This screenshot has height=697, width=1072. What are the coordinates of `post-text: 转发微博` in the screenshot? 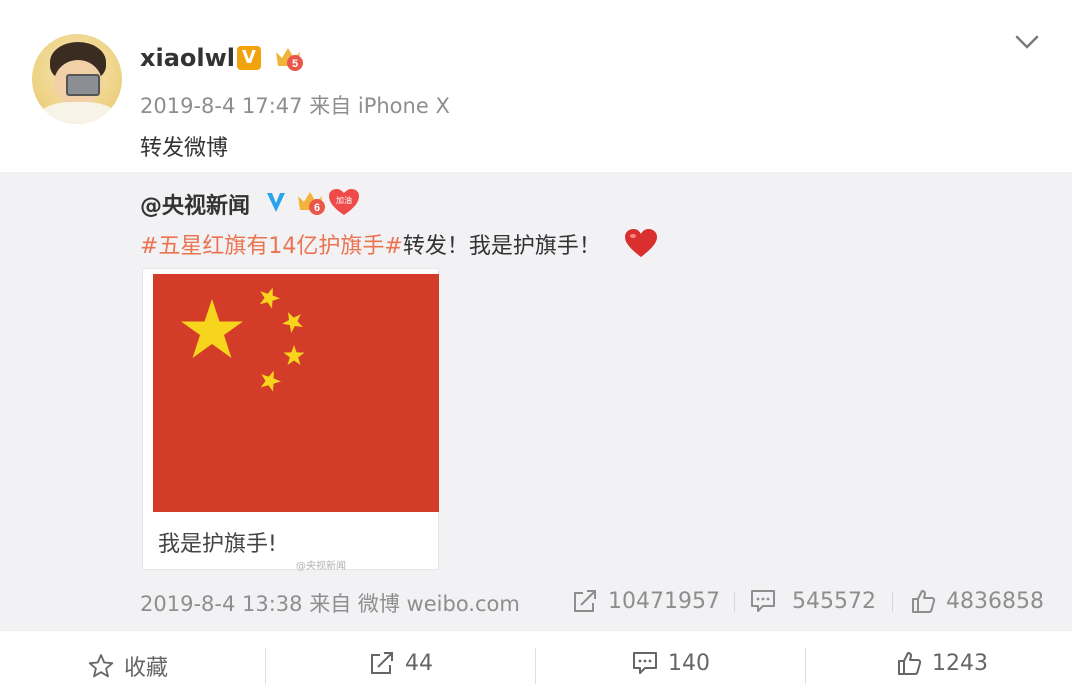 It's located at (184, 148).